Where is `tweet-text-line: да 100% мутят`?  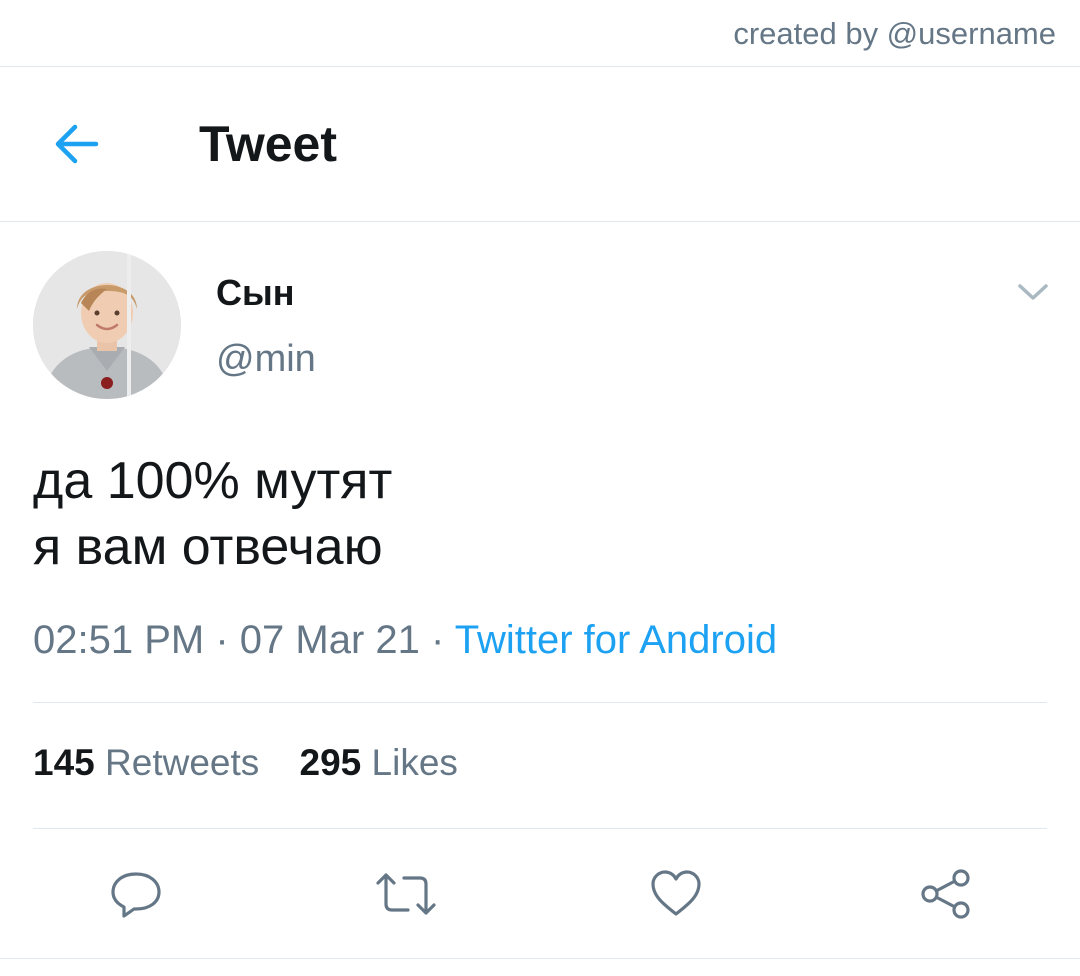 tweet-text-line: да 100% мутят is located at coordinates (213, 481).